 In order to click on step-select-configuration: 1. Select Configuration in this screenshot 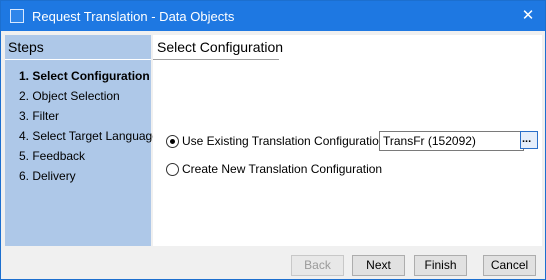, I will do `click(84, 76)`.